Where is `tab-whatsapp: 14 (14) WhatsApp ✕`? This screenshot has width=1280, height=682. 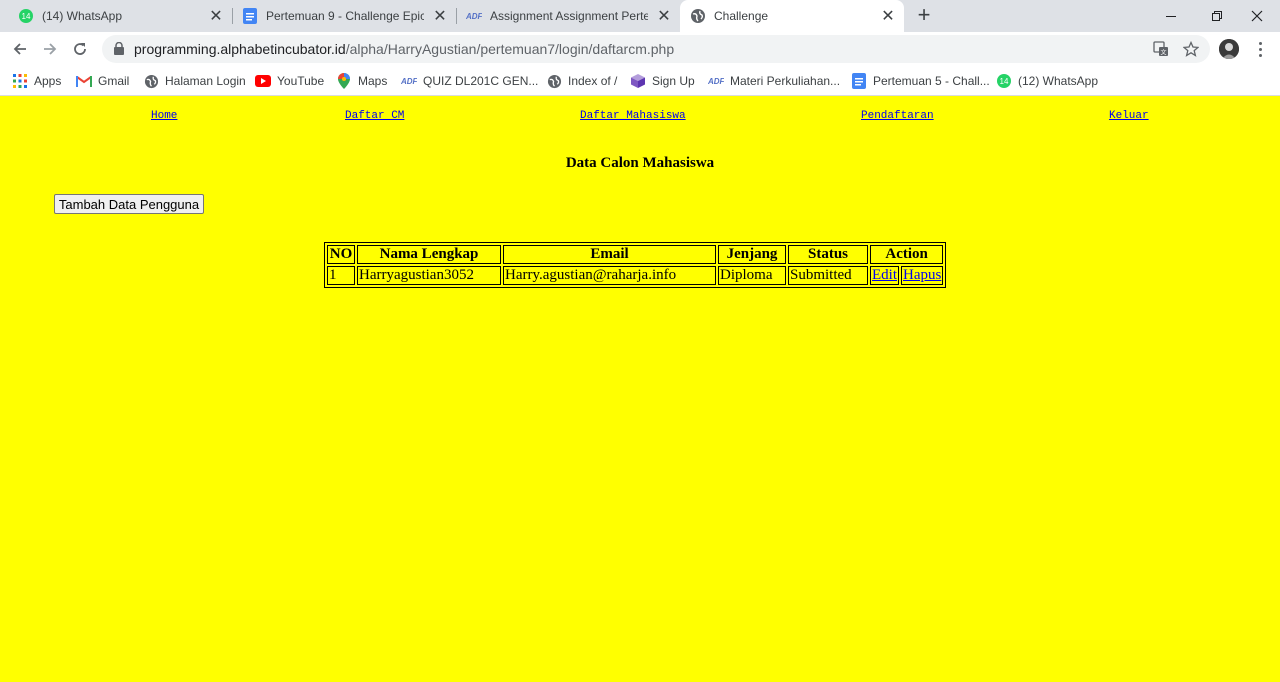
tab-whatsapp: 14 (14) WhatsApp ✕ is located at coordinates (116, 16).